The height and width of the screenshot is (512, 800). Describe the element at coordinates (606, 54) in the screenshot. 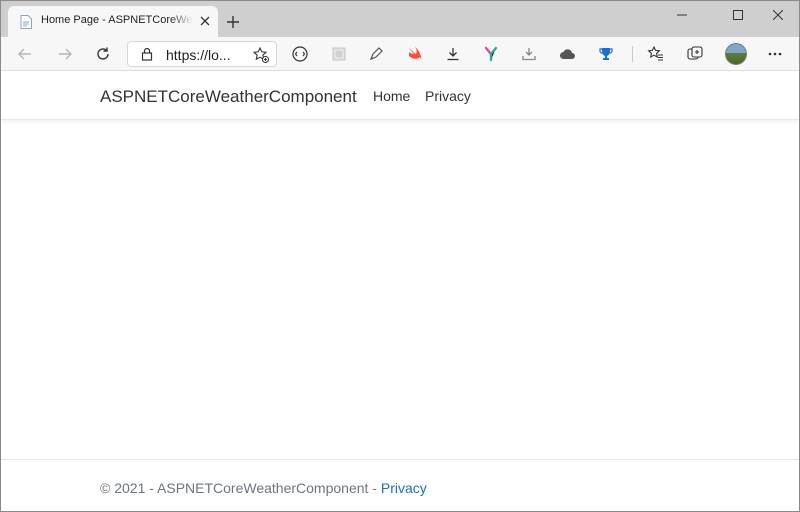

I see `trophy-icon` at that location.